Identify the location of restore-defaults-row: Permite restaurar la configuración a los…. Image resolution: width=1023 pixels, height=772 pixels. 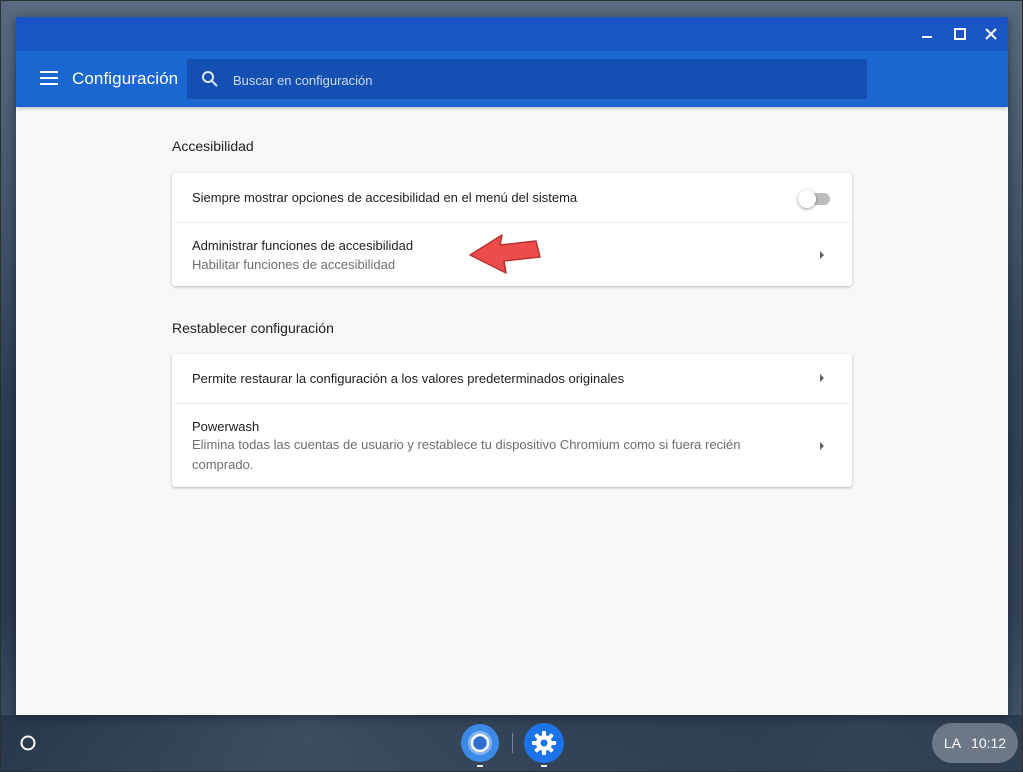
(512, 378).